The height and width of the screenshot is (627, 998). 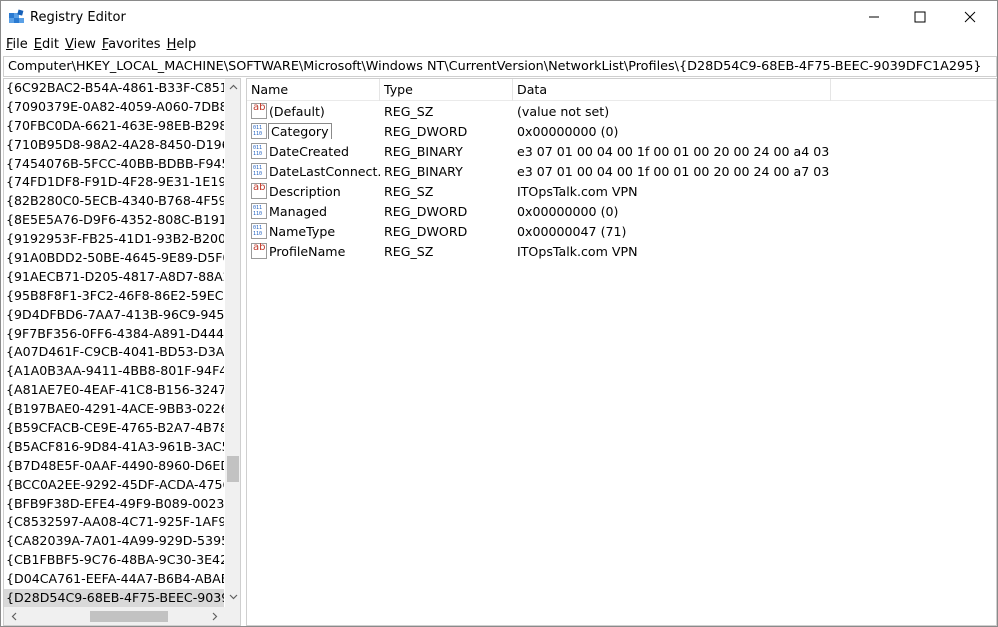 I want to click on tree-key-item: {B7D48E5F-0AAF-4490-8960-D6ED36, so click(x=114, y=466).